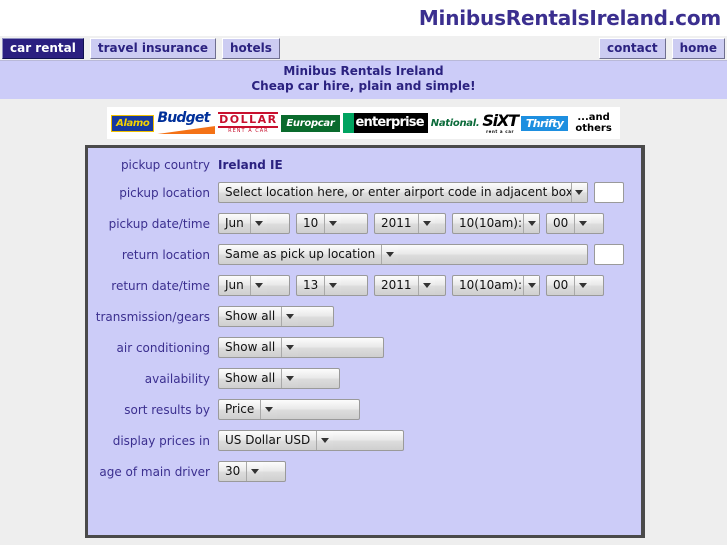 The width and height of the screenshot is (727, 545). Describe the element at coordinates (561, 285) in the screenshot. I see `select-return-minute-value: 00` at that location.